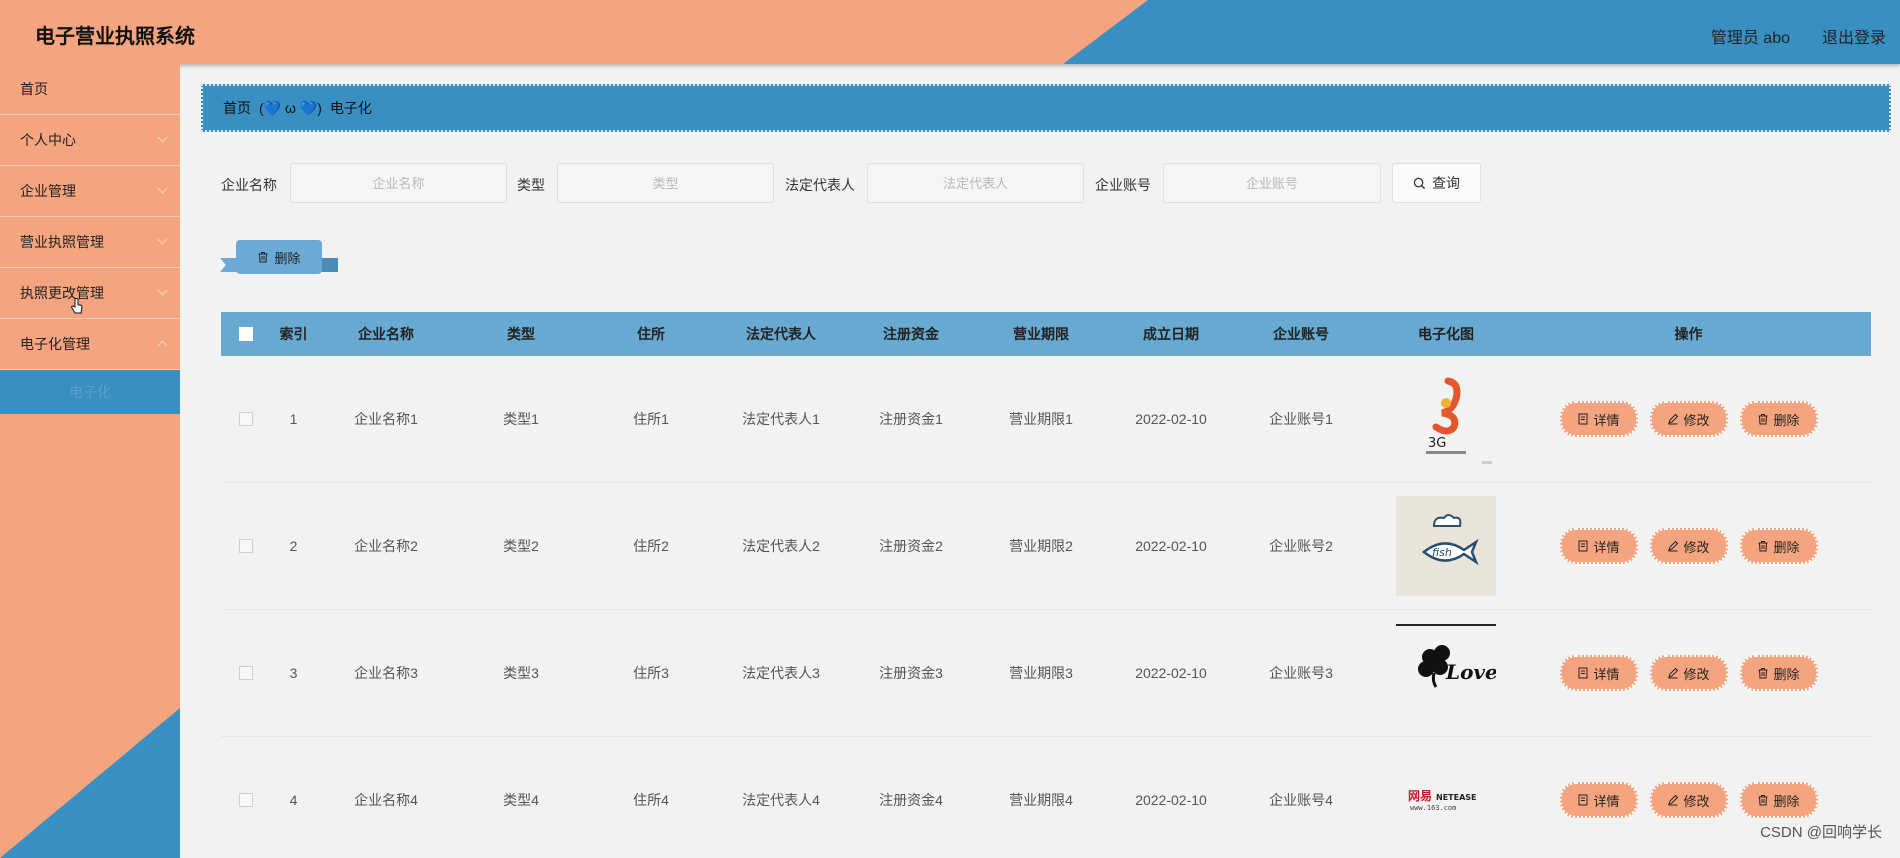  I want to click on cell-capital: 注册资金2, so click(911, 546).